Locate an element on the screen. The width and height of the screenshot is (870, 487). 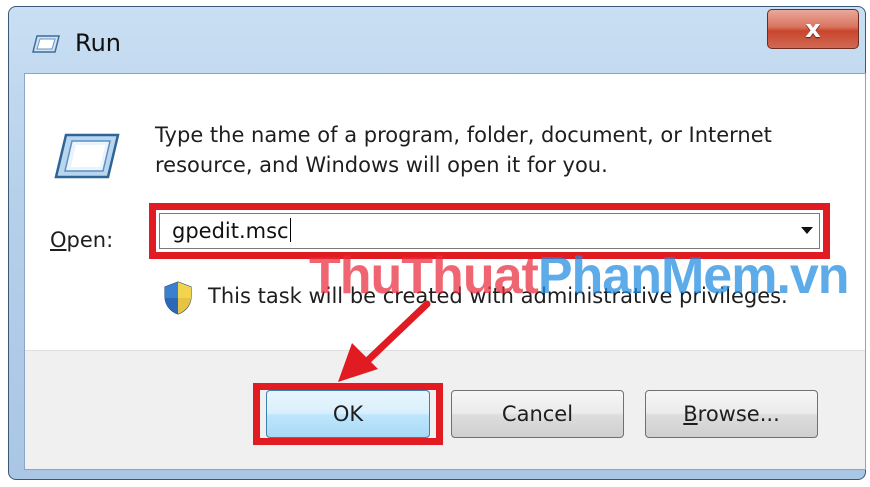
ok-highlight-box is located at coordinates (348, 414).